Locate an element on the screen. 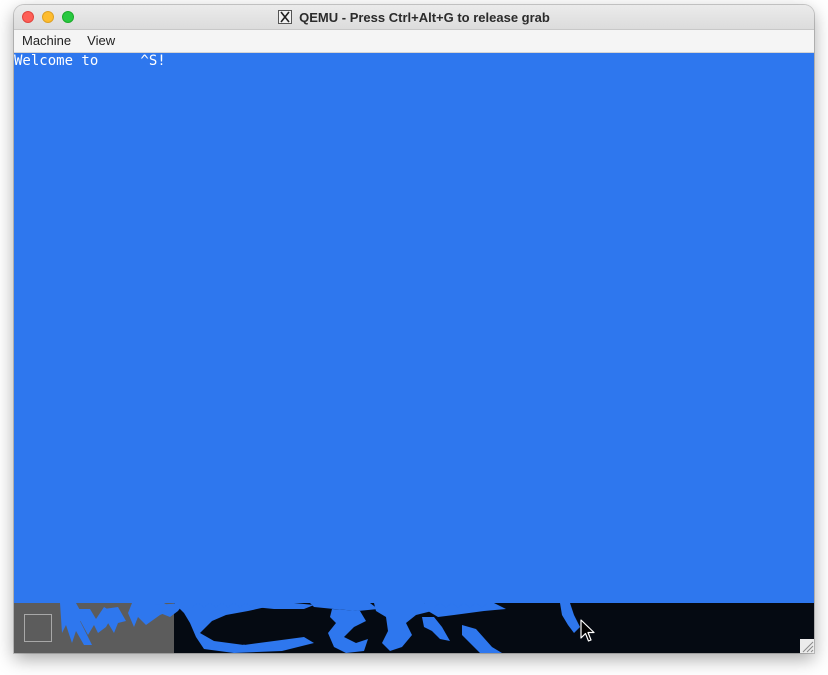  resize-grip-icon is located at coordinates (807, 646).